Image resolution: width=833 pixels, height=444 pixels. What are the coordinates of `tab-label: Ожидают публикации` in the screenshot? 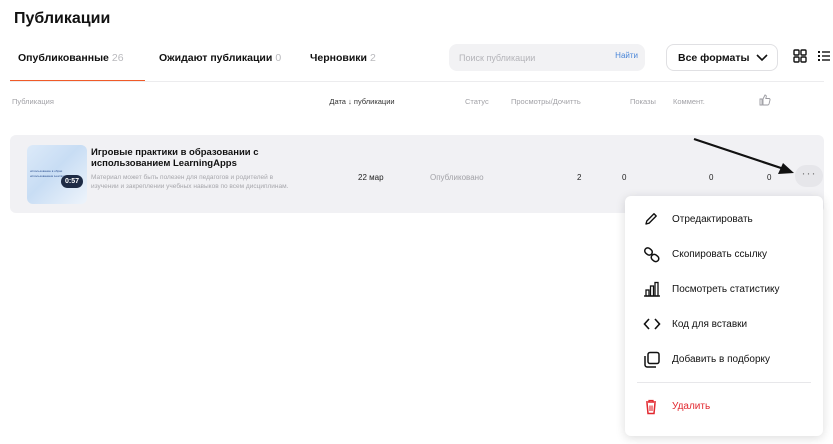 It's located at (216, 58).